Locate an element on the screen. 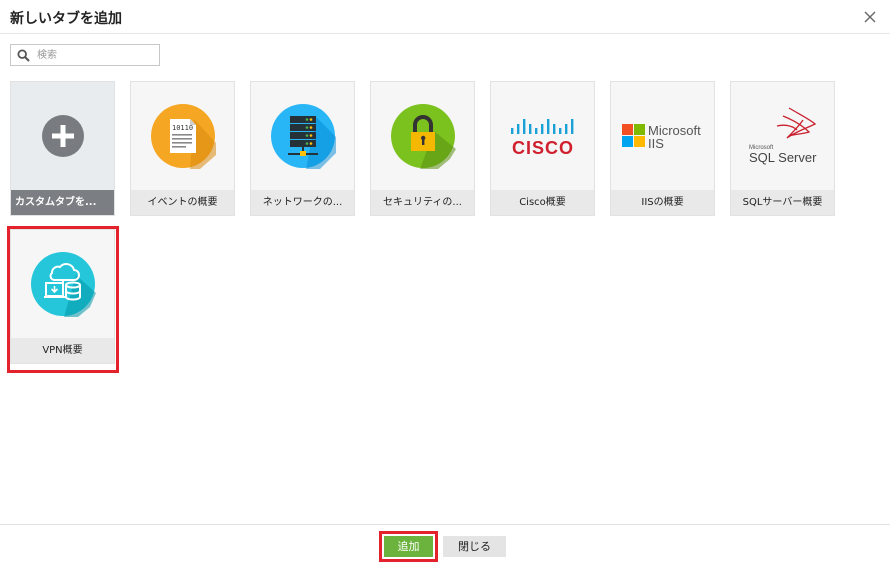 The width and height of the screenshot is (890, 567). tile-label: イベントの概要 is located at coordinates (182, 202).